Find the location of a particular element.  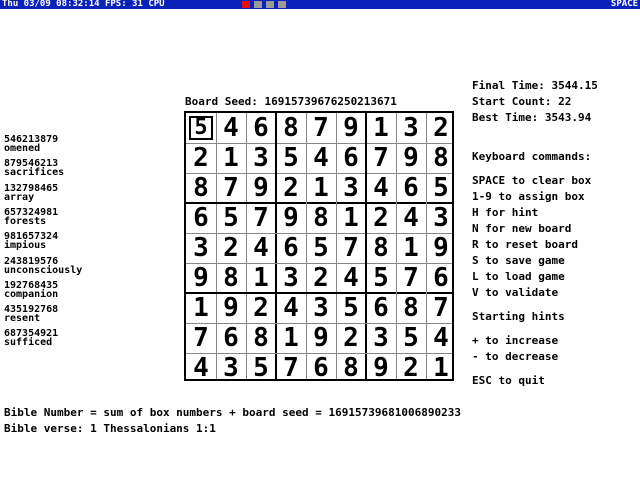

command-item: L to load game is located at coordinates (518, 276).